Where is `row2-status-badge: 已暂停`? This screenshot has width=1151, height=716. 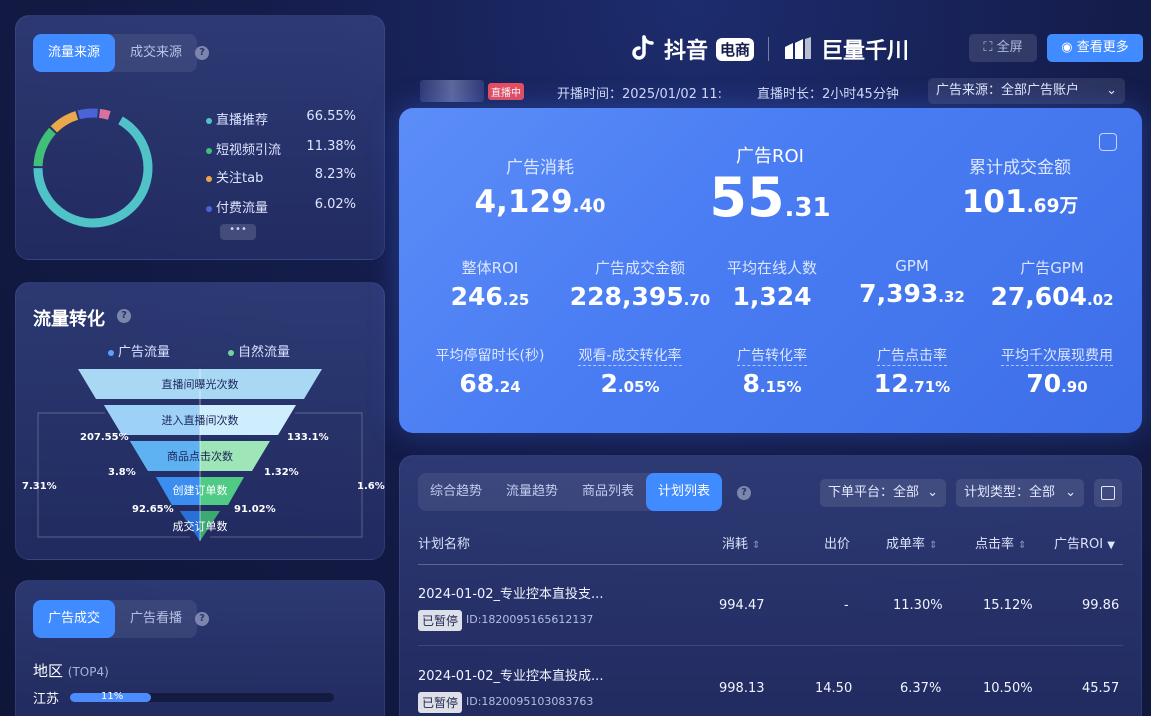
row2-status-badge: 已暂停 is located at coordinates (440, 702).